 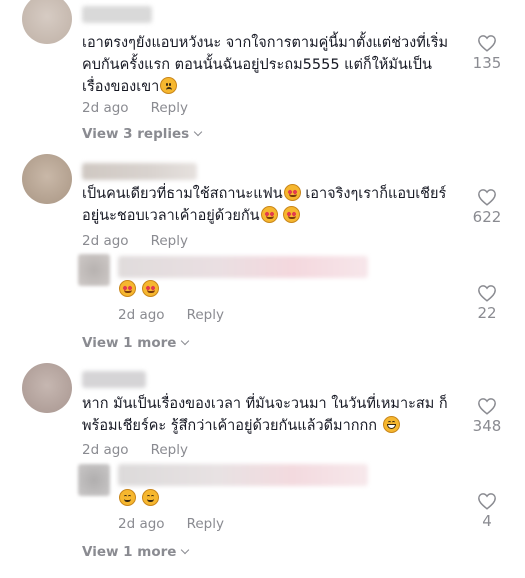 I want to click on like-button: 135, so click(x=487, y=53).